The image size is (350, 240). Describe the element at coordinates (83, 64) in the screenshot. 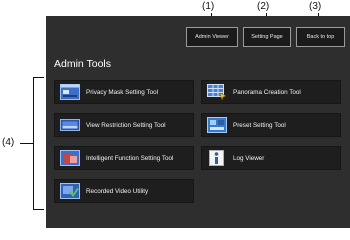

I see `page-title: Admin Tools` at that location.